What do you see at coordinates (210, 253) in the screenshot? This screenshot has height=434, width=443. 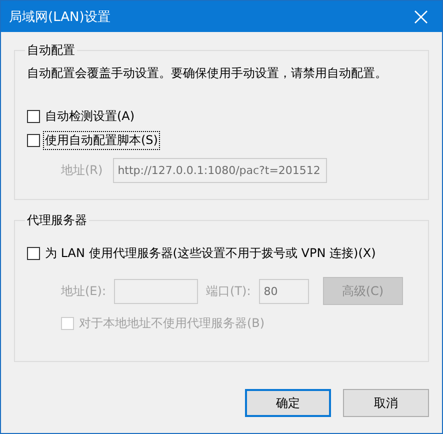 I see `checkbox-label: 为 LAN 使用代理服务器(这些设置不用于拨号或 VPN 连接)(X)` at bounding box center [210, 253].